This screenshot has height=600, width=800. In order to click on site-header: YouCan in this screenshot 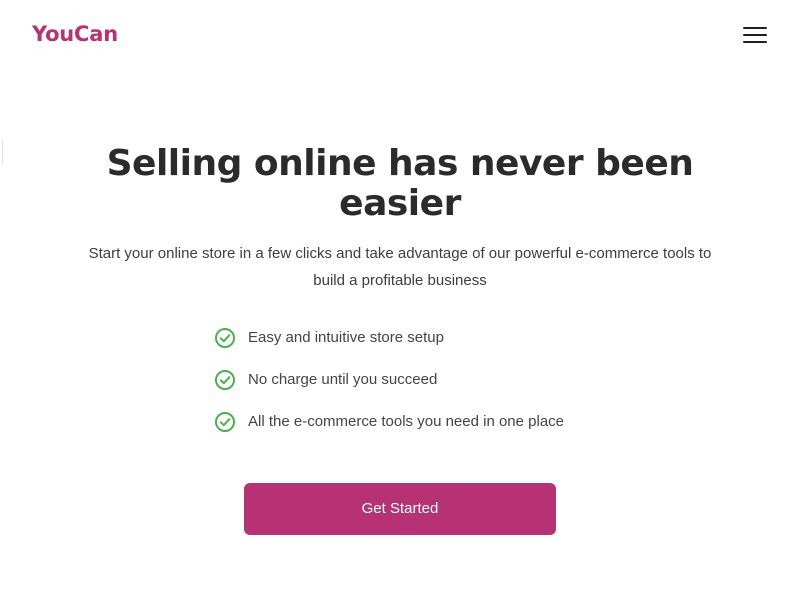, I will do `click(400, 35)`.